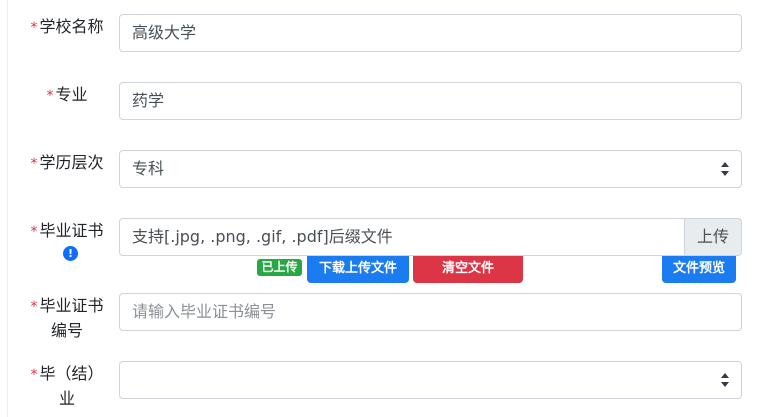  Describe the element at coordinates (67, 26) in the screenshot. I see `school-name-label: * 学校名称` at that location.